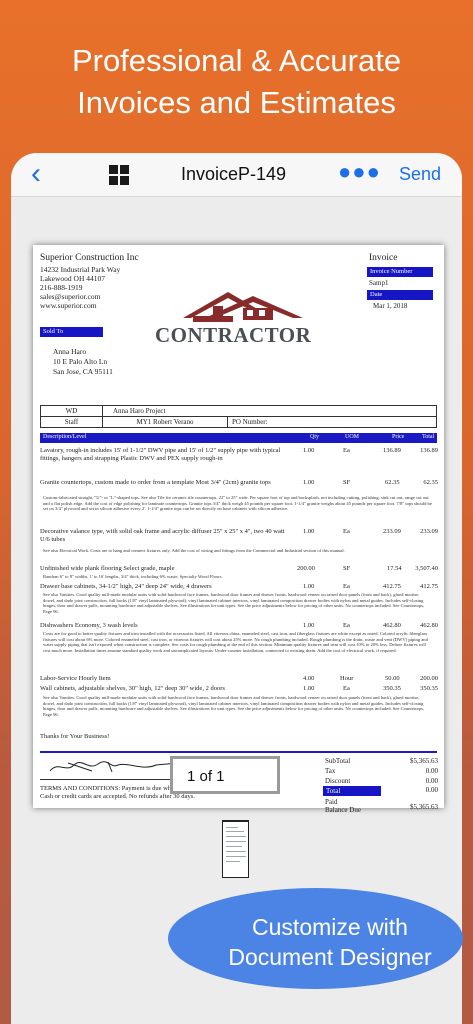 The image size is (473, 1024). Describe the element at coordinates (330, 957) in the screenshot. I see `promo-line-2: Document Designer` at that location.